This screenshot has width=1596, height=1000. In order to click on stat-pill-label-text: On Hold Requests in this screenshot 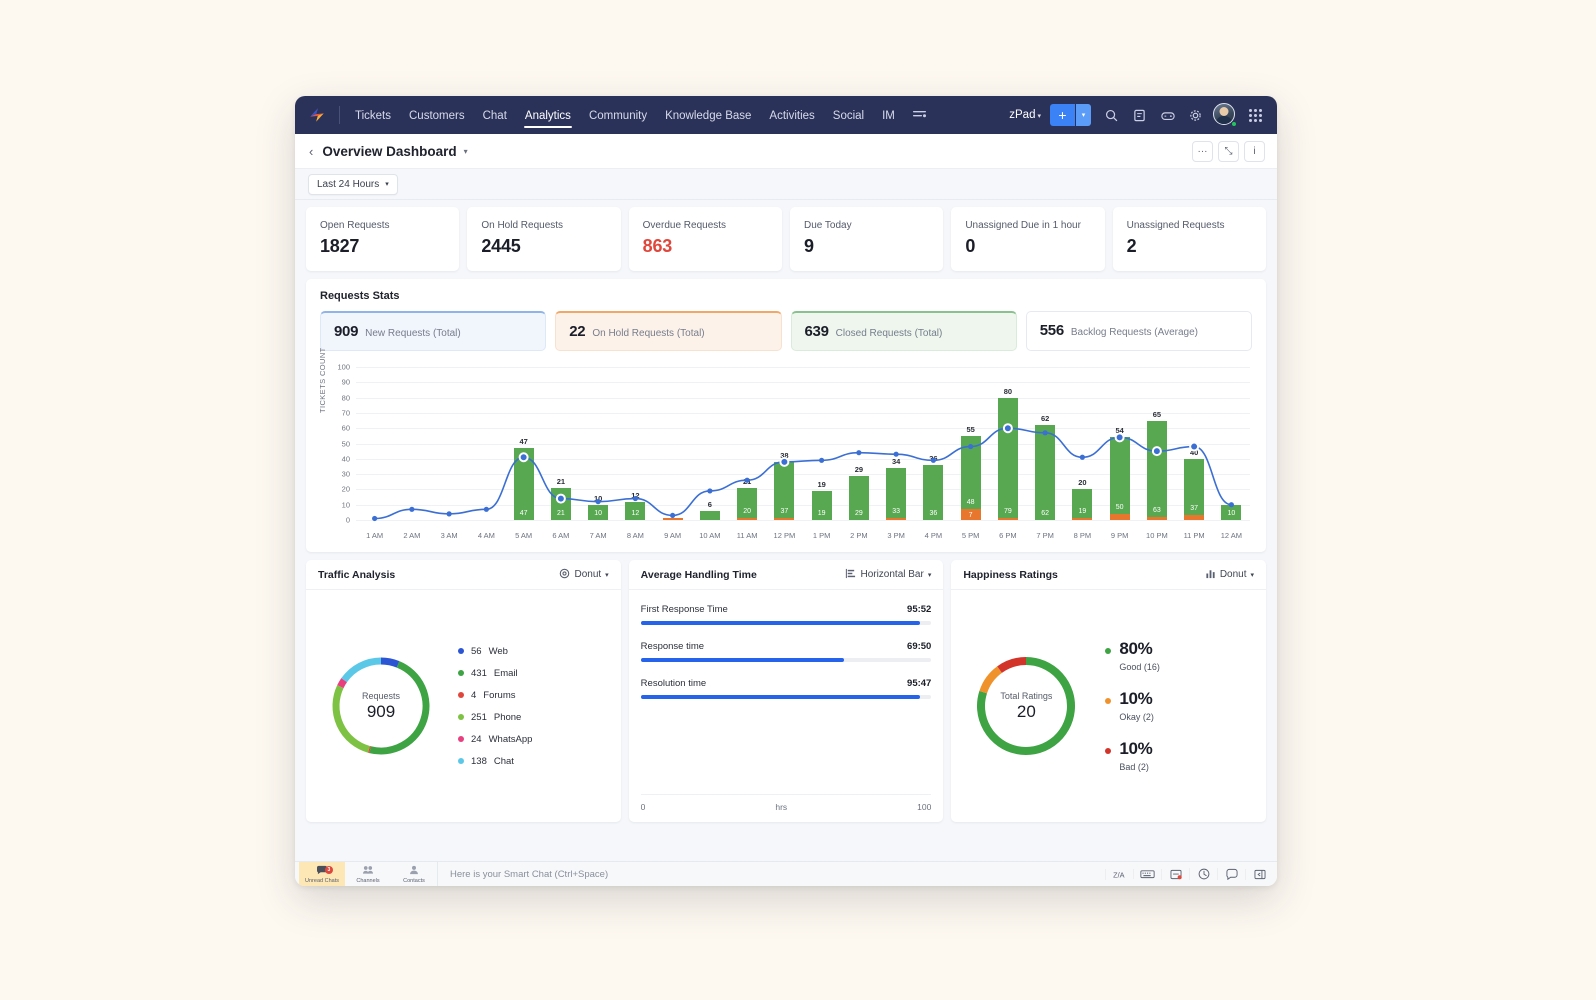, I will do `click(633, 333)`.